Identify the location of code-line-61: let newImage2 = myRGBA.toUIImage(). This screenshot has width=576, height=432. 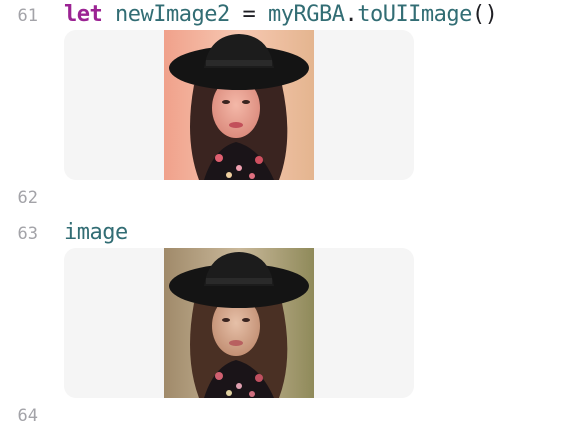
(281, 14).